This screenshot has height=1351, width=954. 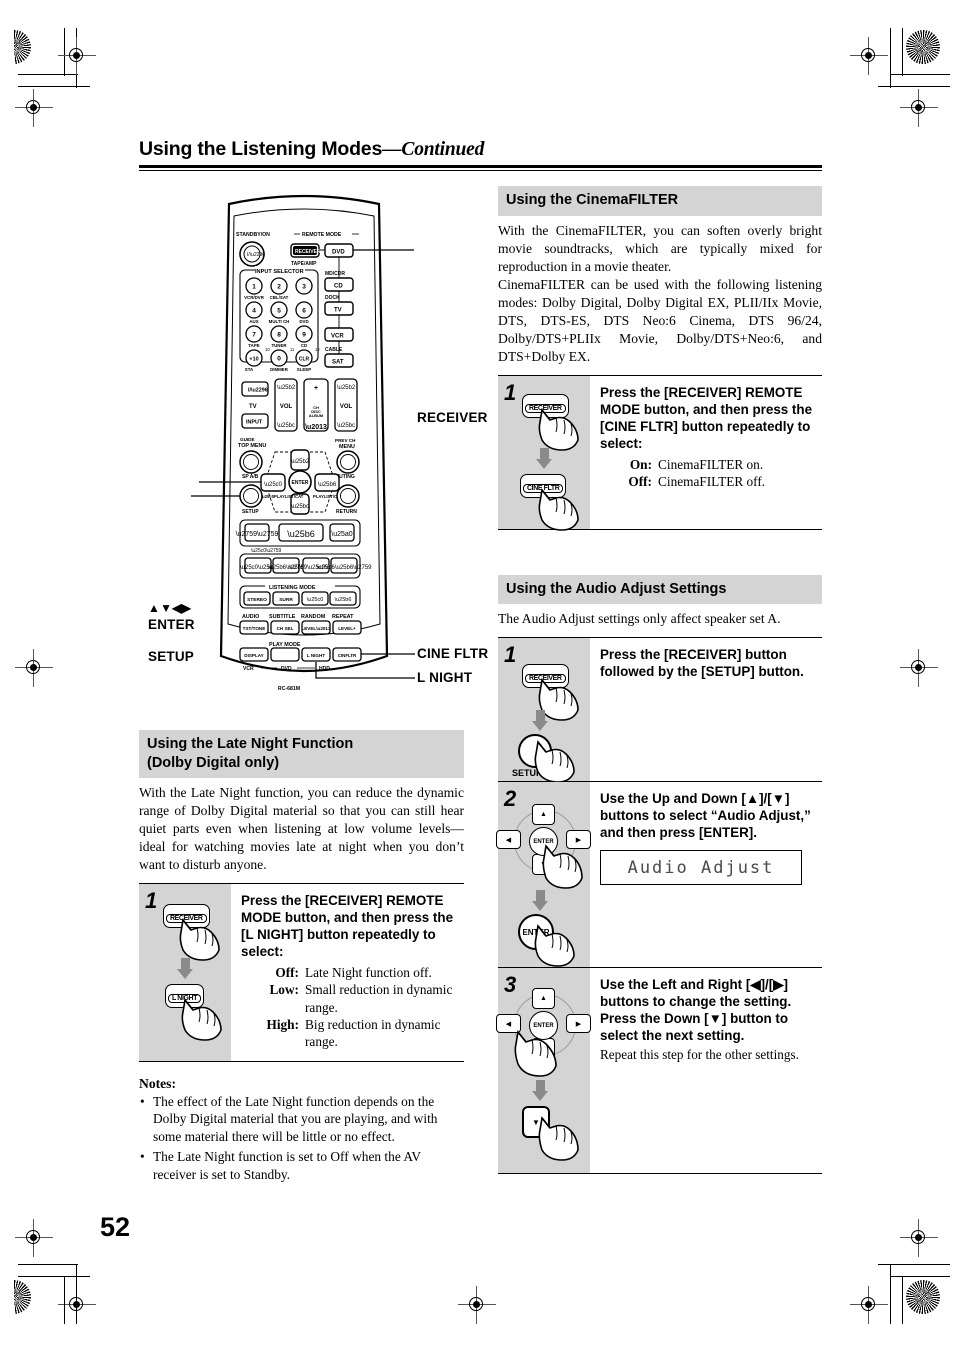 I want to click on svg-text: 9, so click(x=304, y=335).